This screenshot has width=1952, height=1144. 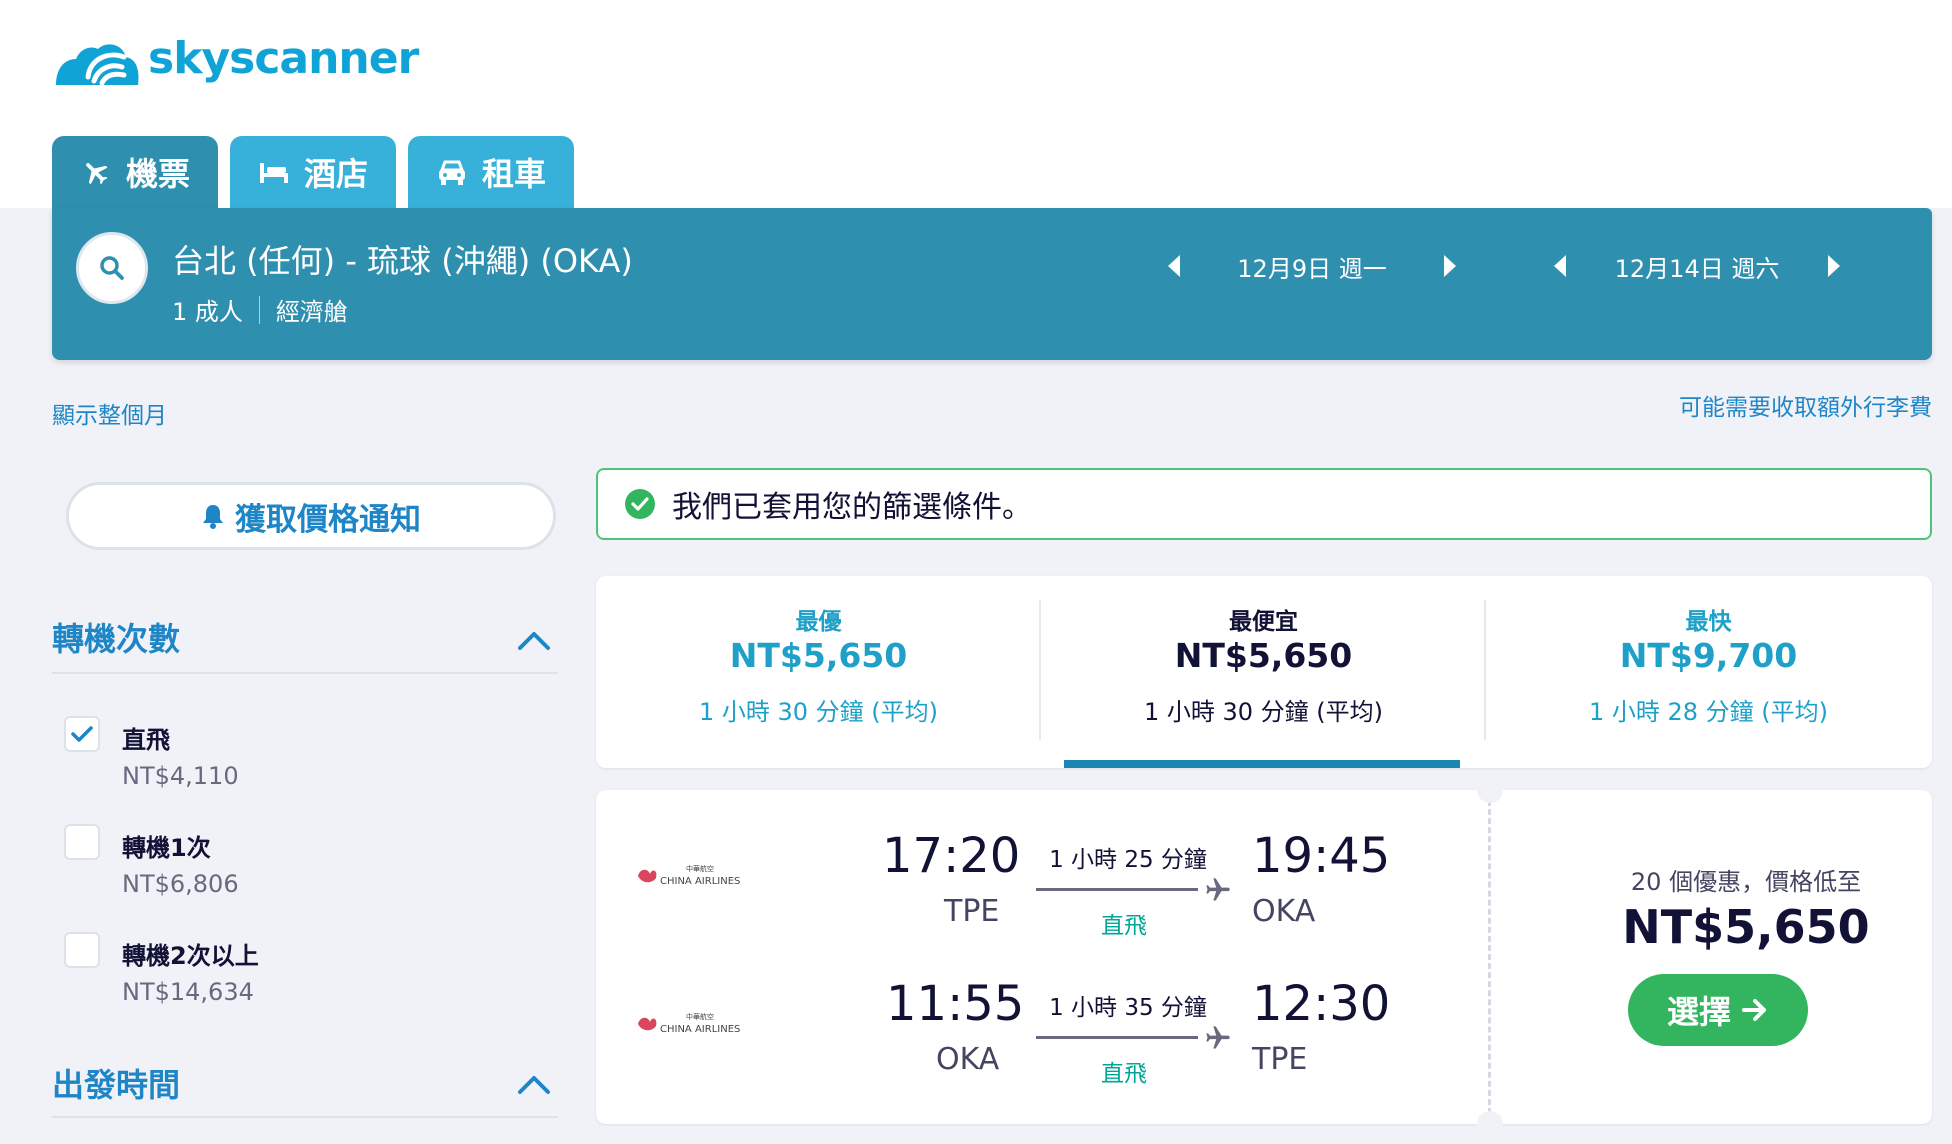 What do you see at coordinates (82, 950) in the screenshot?
I see `two-plus-stops-checkbox` at bounding box center [82, 950].